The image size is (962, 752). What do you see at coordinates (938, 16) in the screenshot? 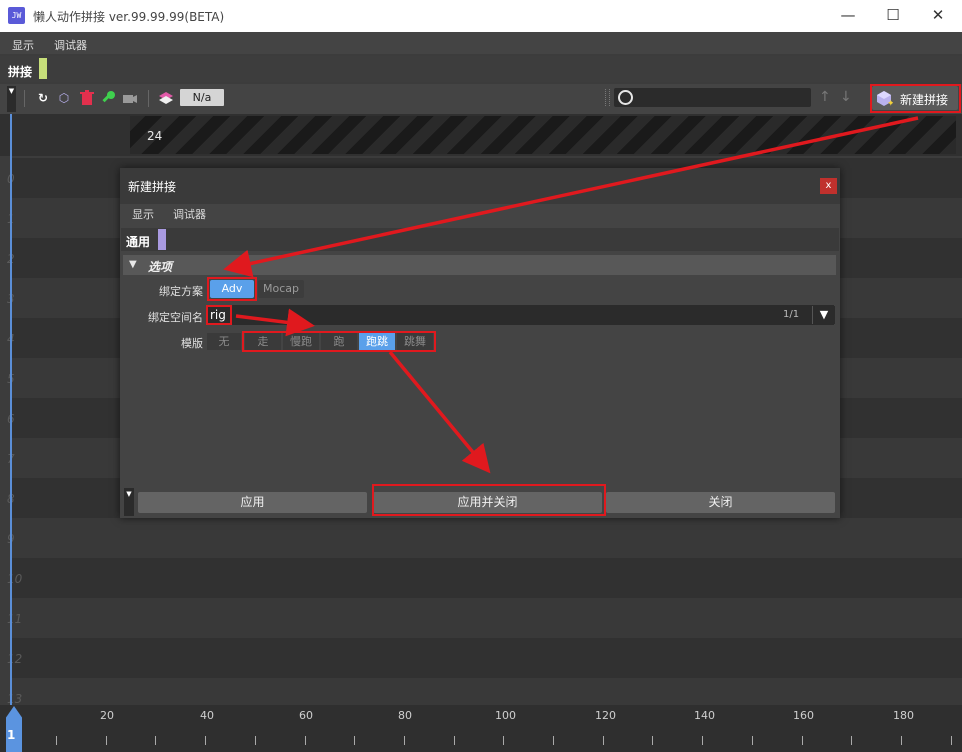
I see `close-window-button: ✕` at bounding box center [938, 16].